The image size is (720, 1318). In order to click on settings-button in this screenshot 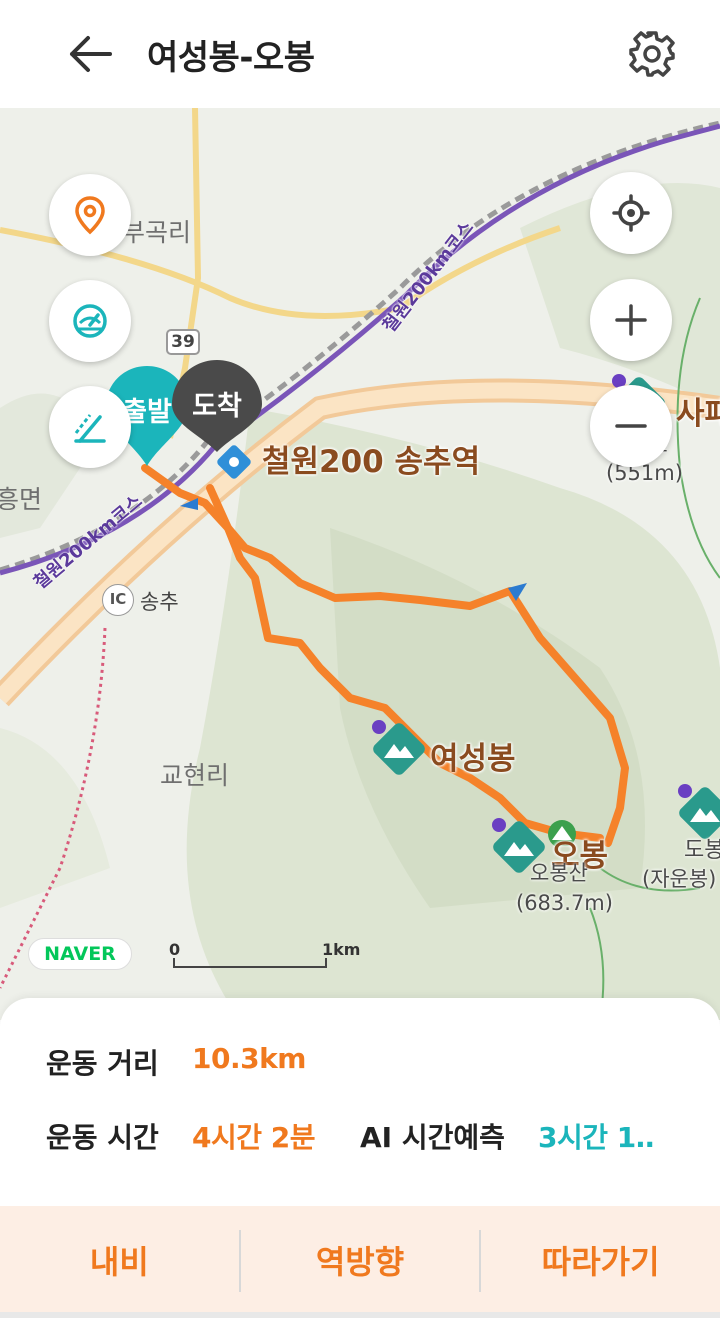, I will do `click(652, 54)`.